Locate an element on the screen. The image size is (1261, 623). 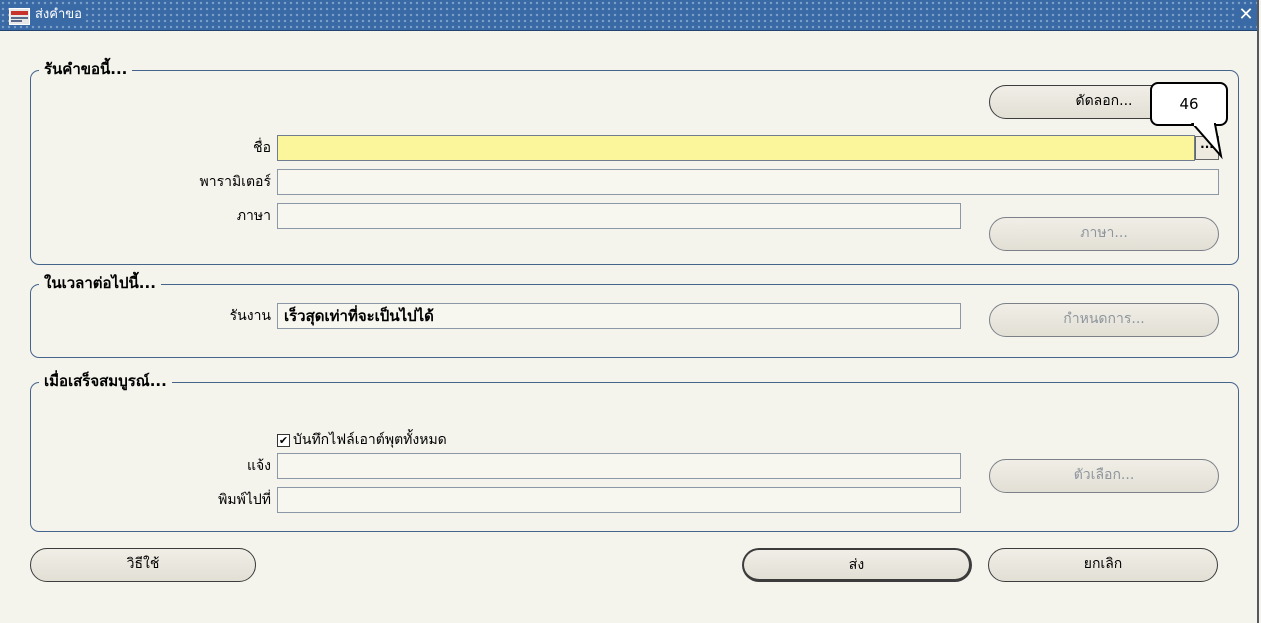
run-schedule-field: เร็วสุดเท่าที่จะเป็นไปได้ is located at coordinates (619, 316).